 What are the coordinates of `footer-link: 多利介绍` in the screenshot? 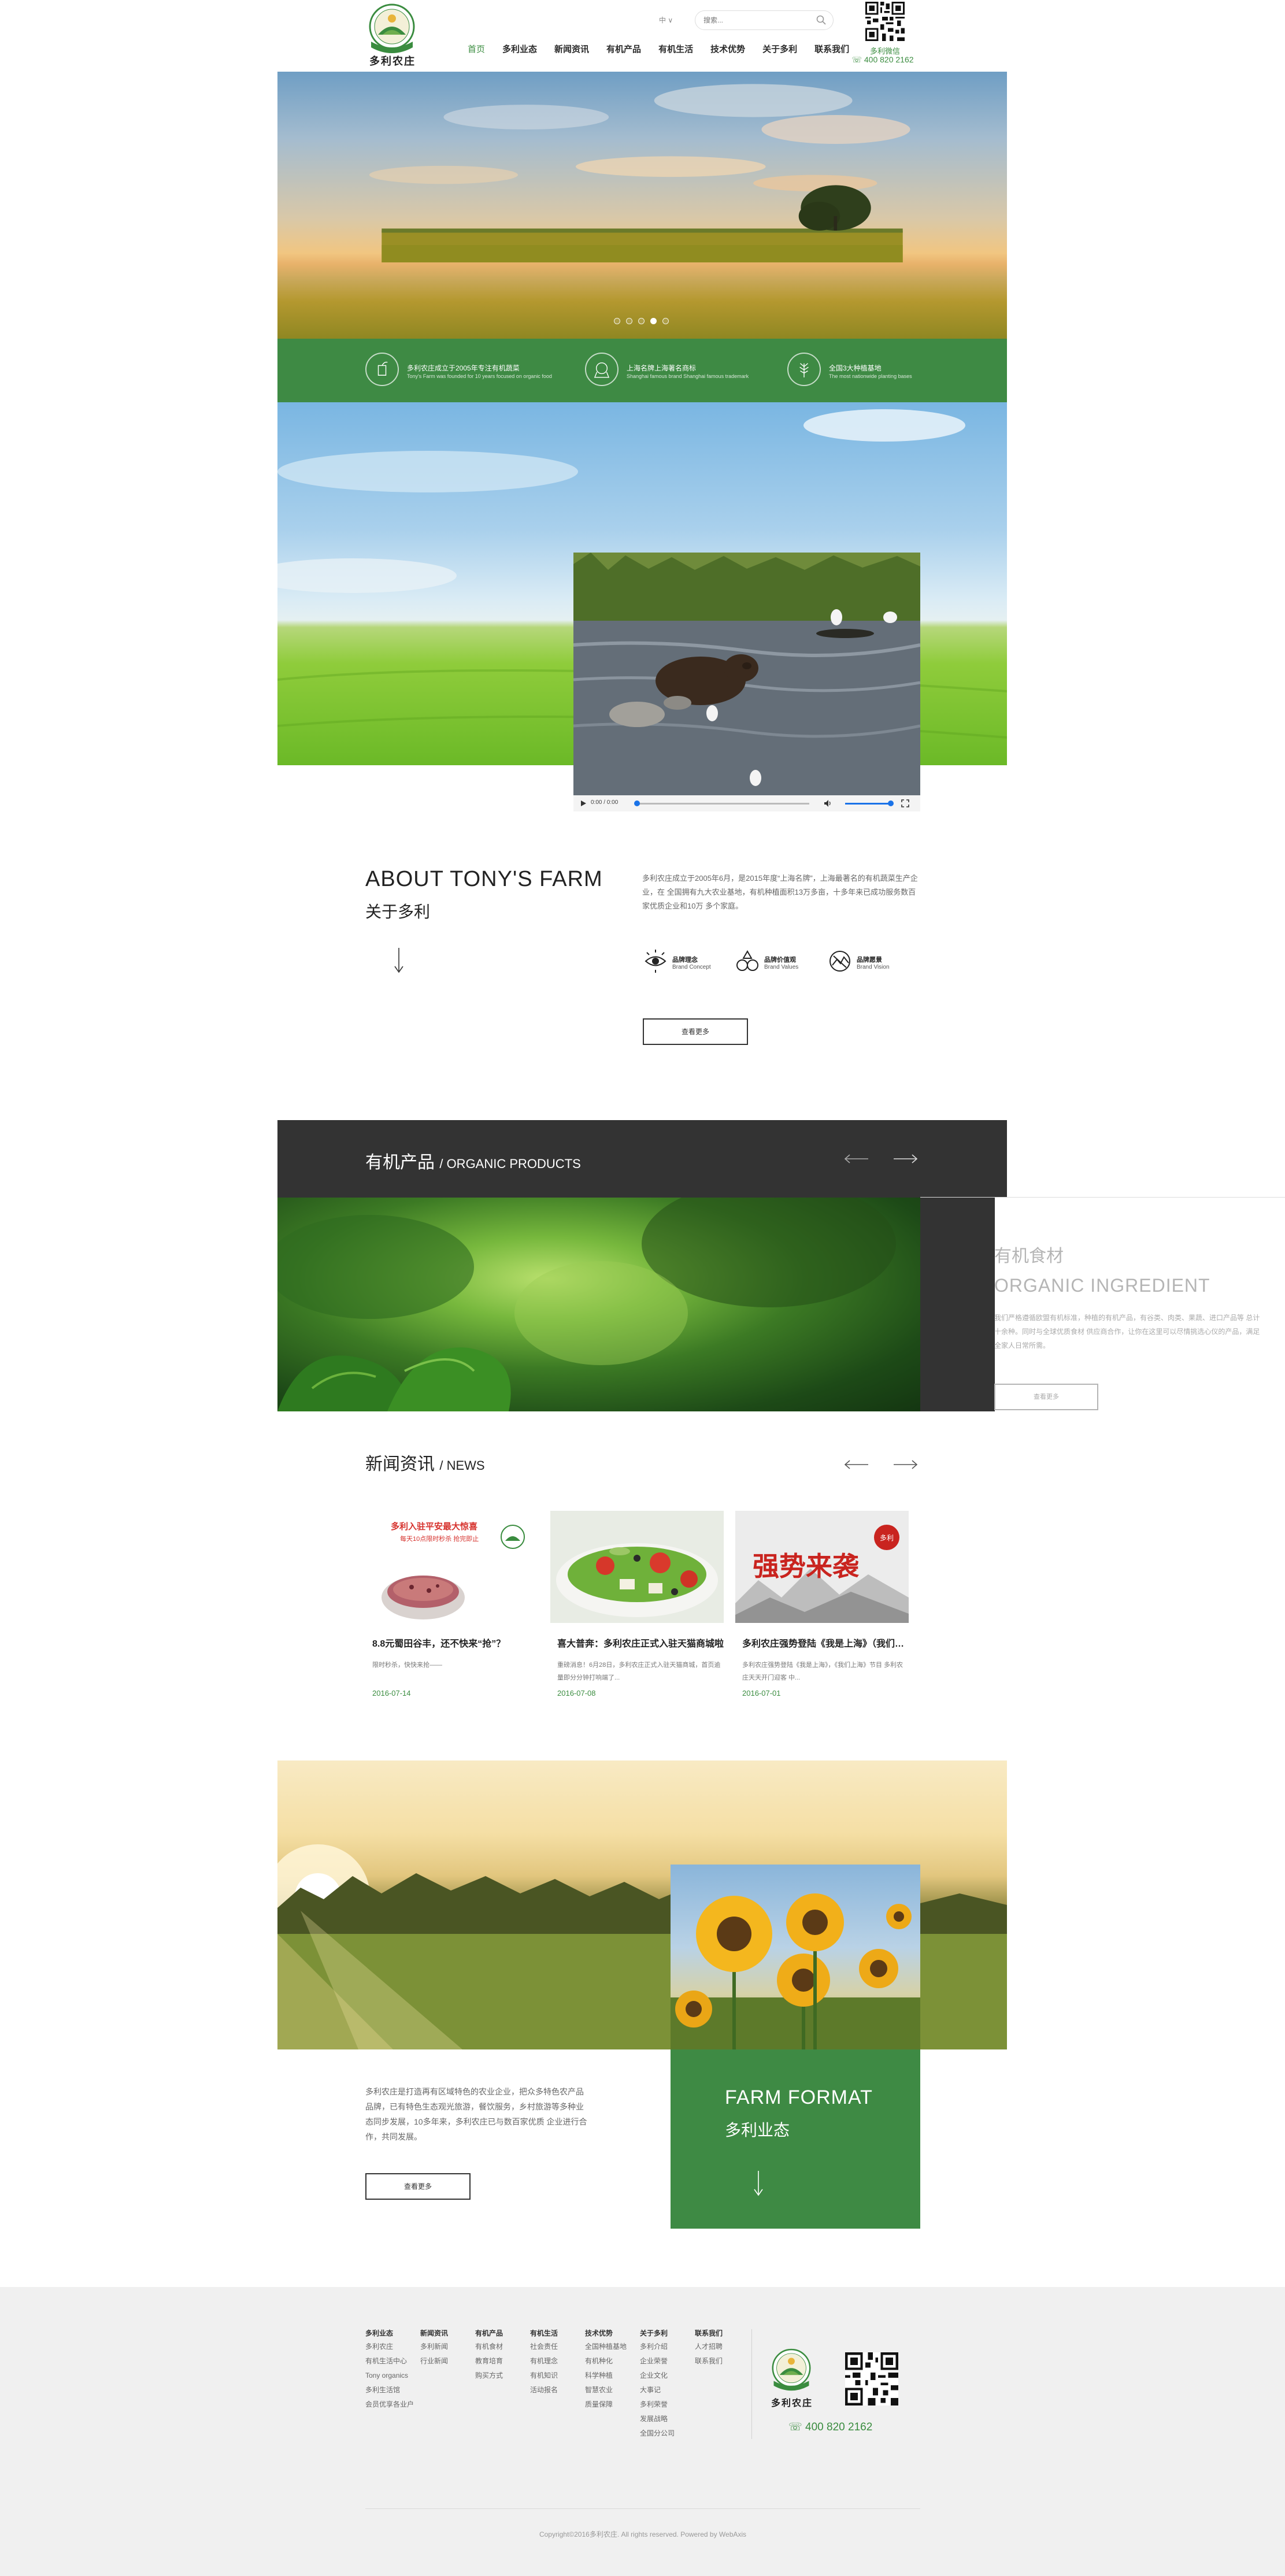 It's located at (669, 2347).